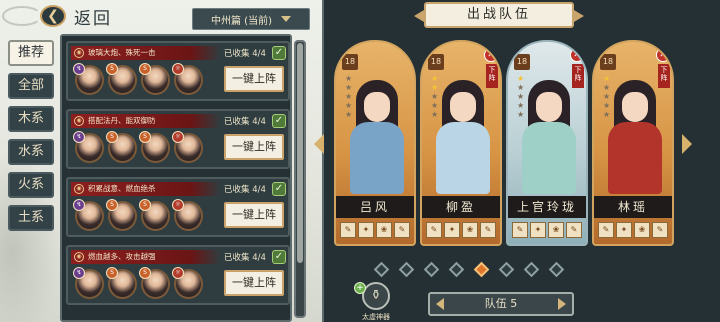  Describe the element at coordinates (31, 185) in the screenshot. I see `tab-fire: 火系` at that location.